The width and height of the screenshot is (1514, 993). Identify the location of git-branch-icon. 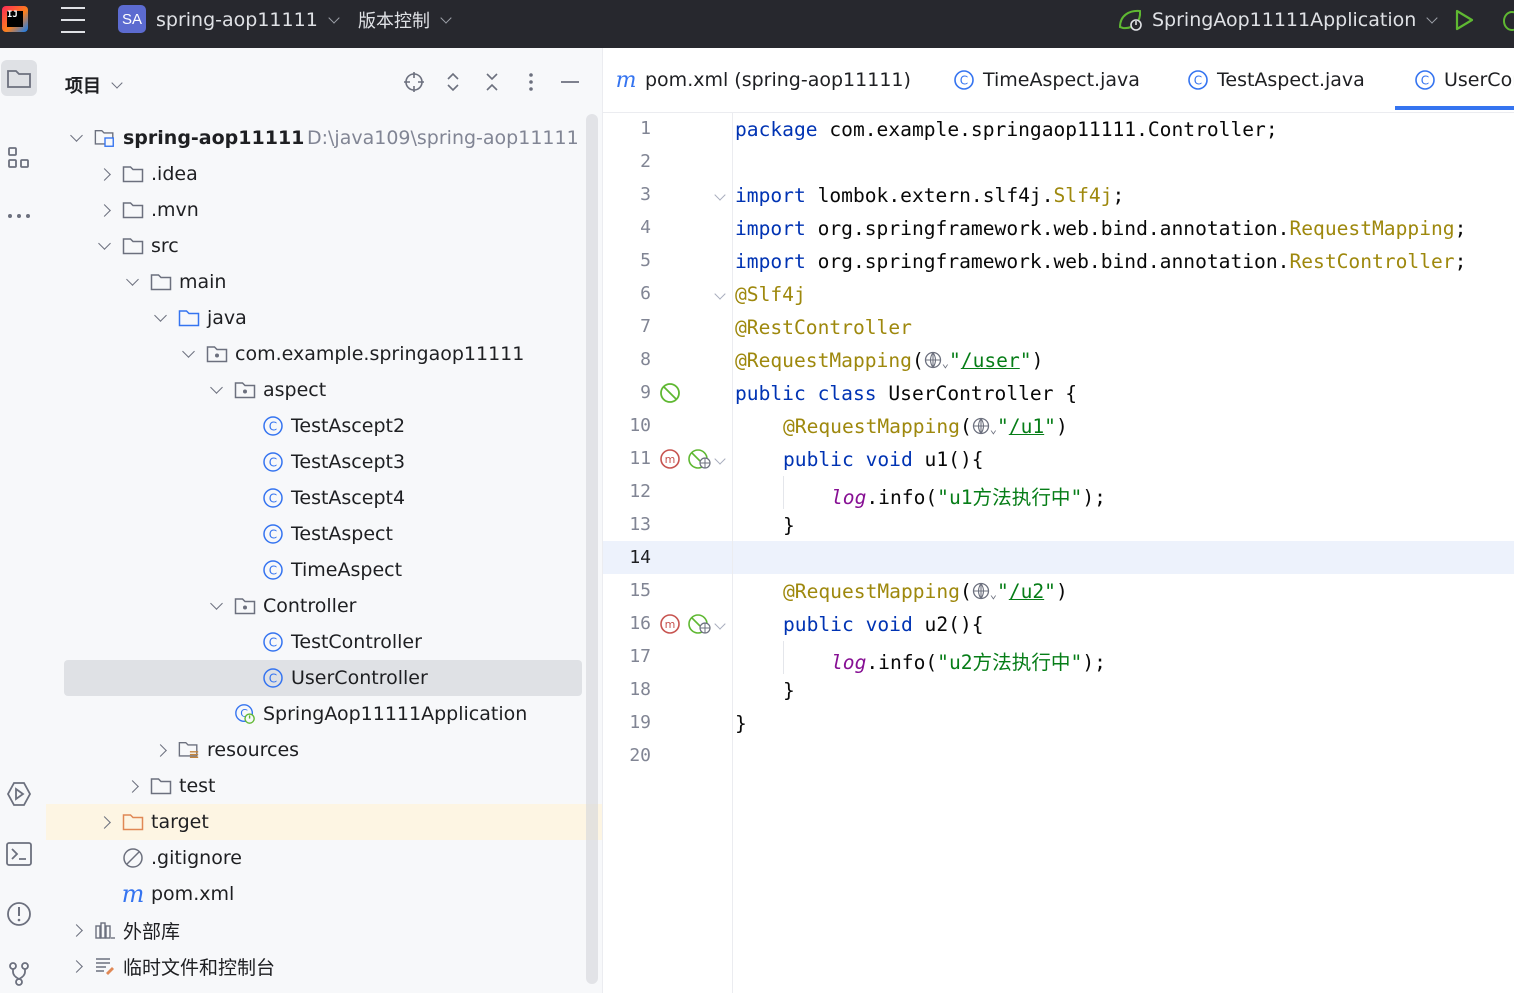
(19, 974).